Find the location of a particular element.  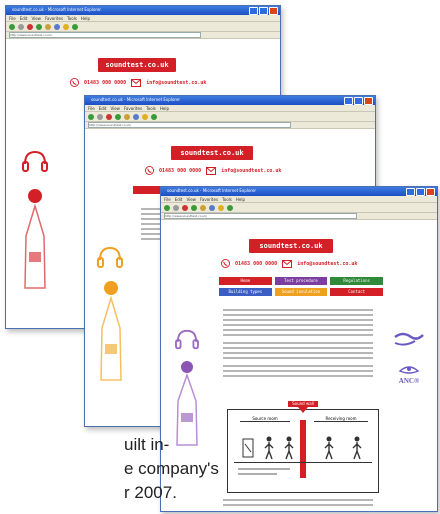

nav-regulations: Regulations is located at coordinates (356, 281).